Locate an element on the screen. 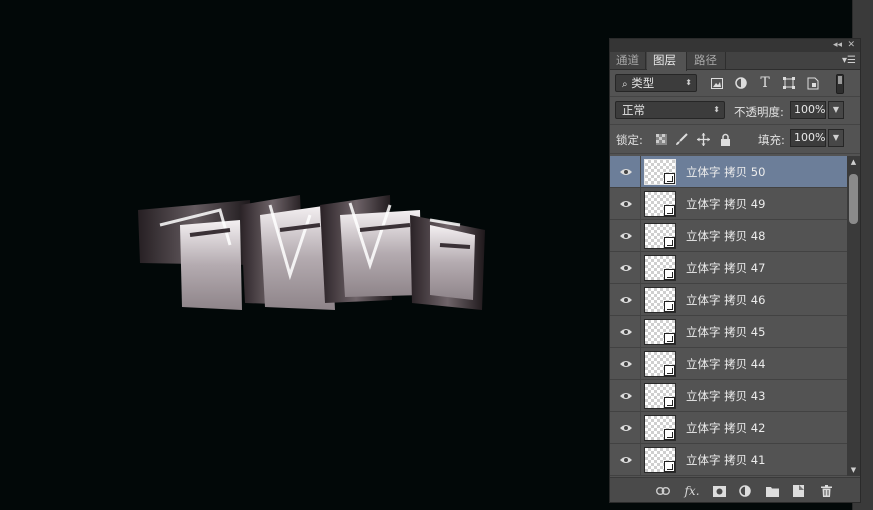 The width and height of the screenshot is (873, 510). filter-toggle is located at coordinates (840, 84).